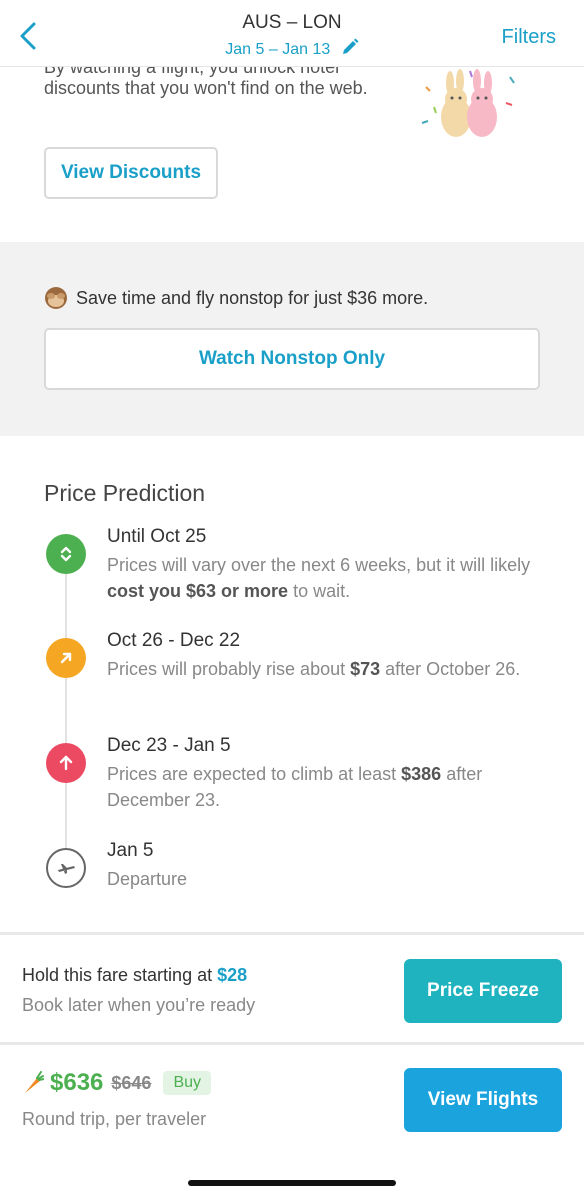 This screenshot has width=584, height=1200. I want to click on plane-icon, so click(66, 868).